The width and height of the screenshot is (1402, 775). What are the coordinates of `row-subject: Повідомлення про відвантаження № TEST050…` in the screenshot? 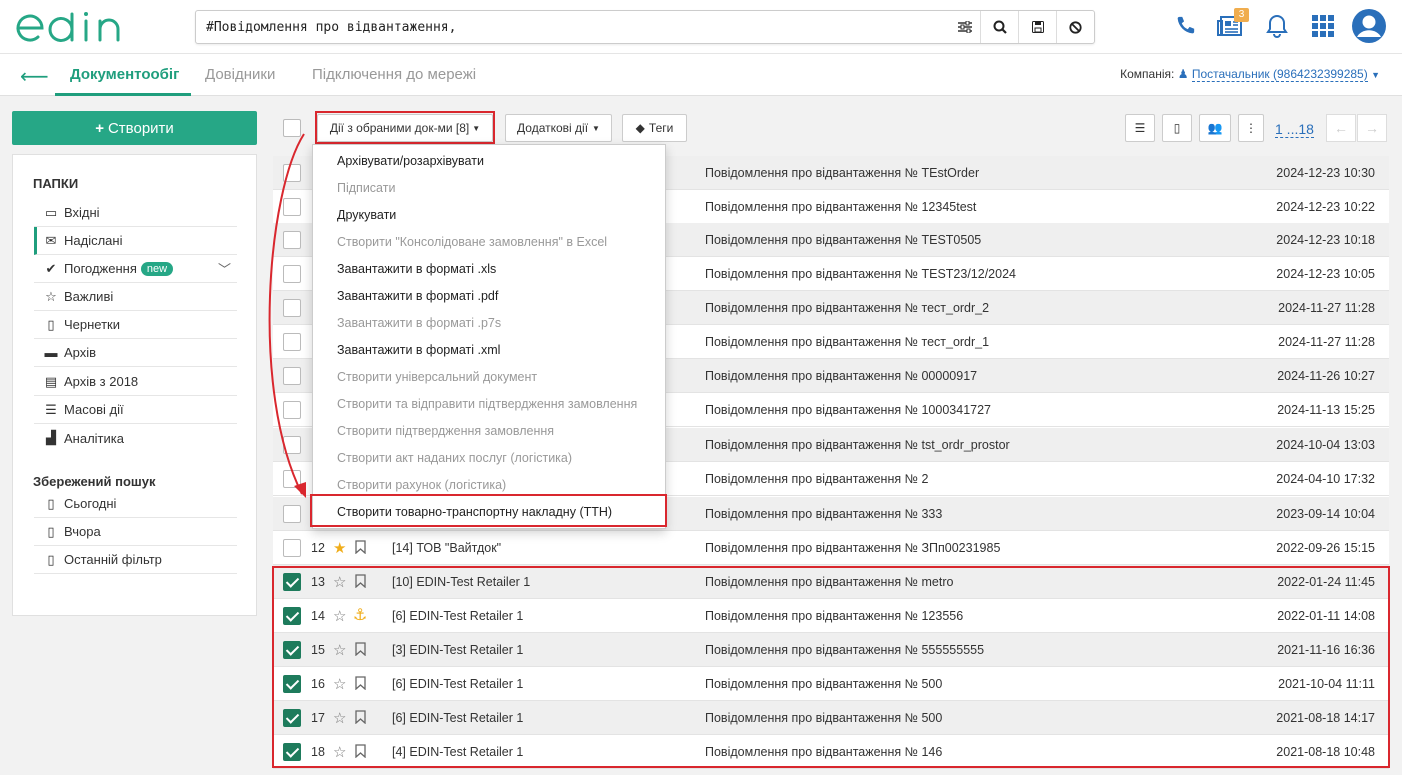 It's located at (843, 240).